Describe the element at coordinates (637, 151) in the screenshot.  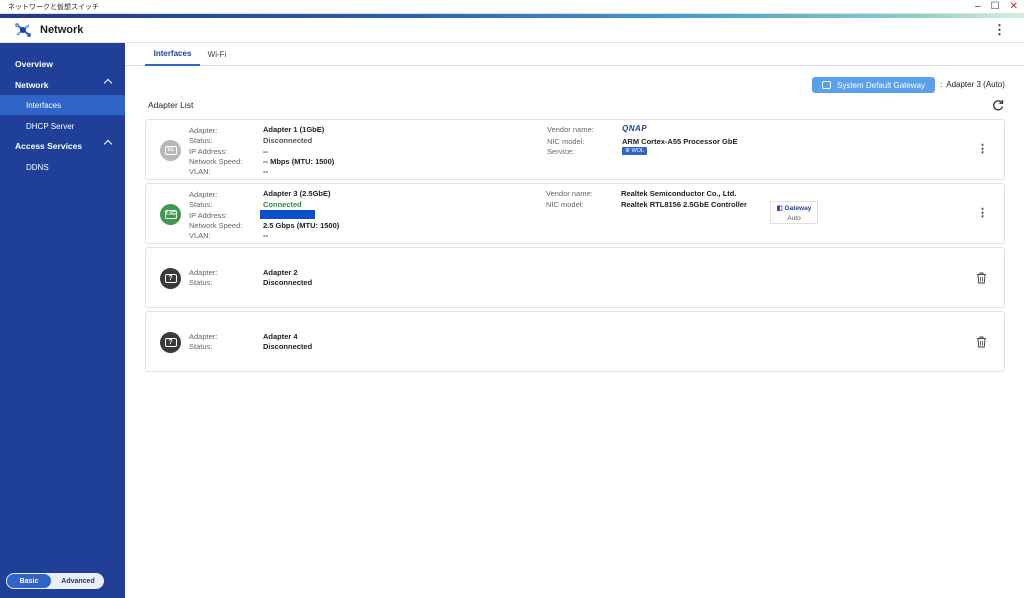
I see `wol-label: WOL` at that location.